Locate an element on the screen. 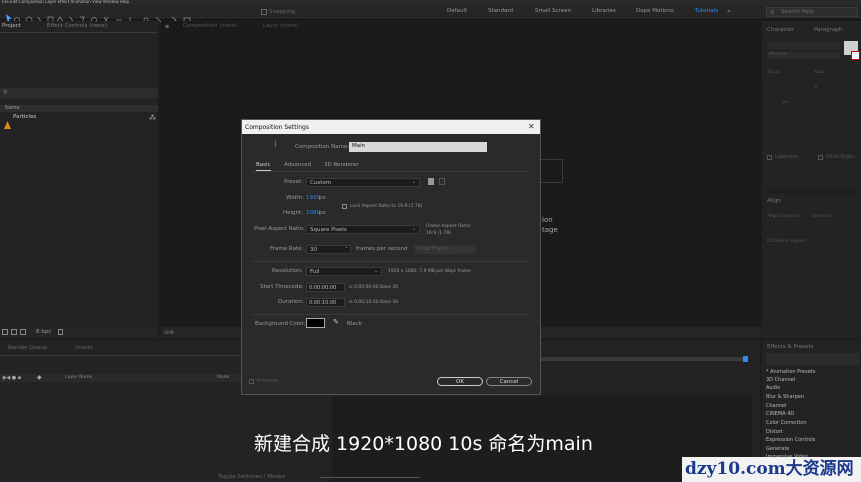 Image resolution: width=861 pixels, height=482 pixels. tab-character: Character is located at coordinates (780, 30).